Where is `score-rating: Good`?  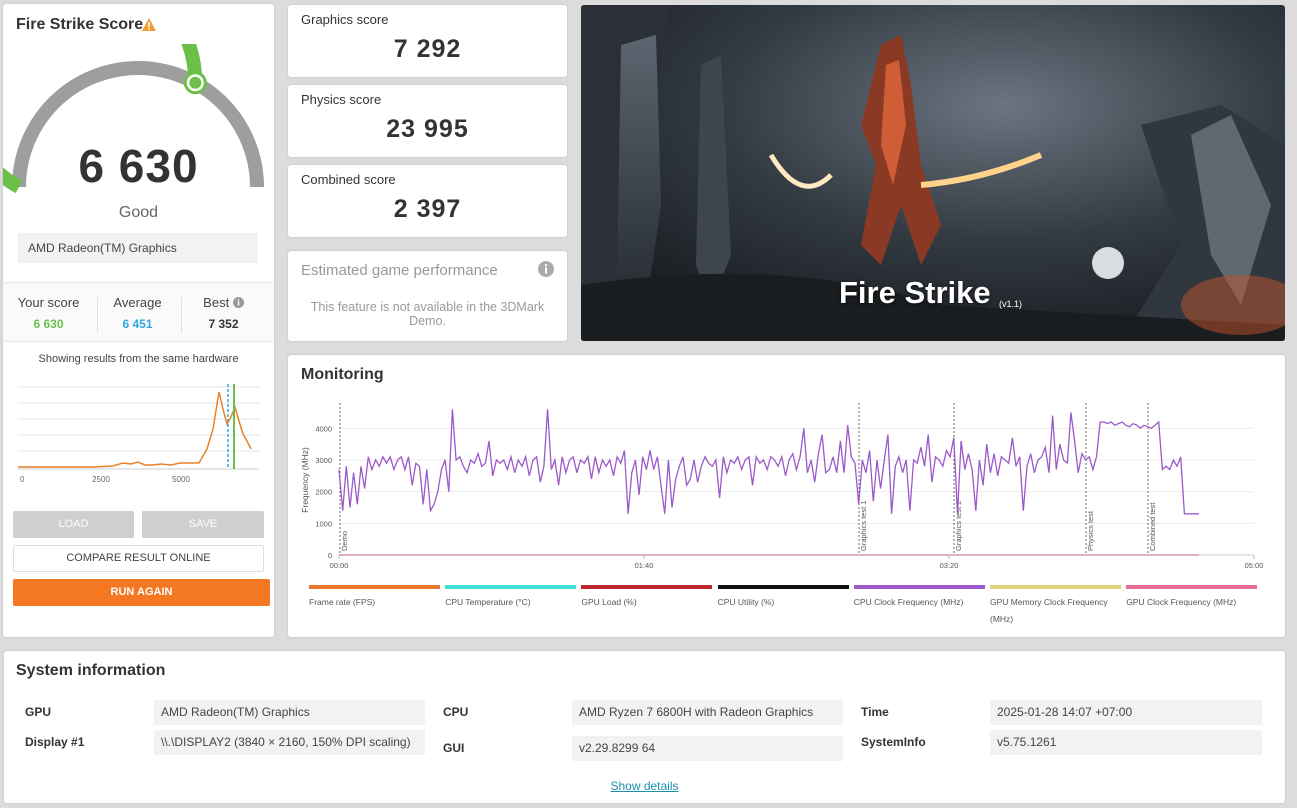 score-rating: Good is located at coordinates (138, 212).